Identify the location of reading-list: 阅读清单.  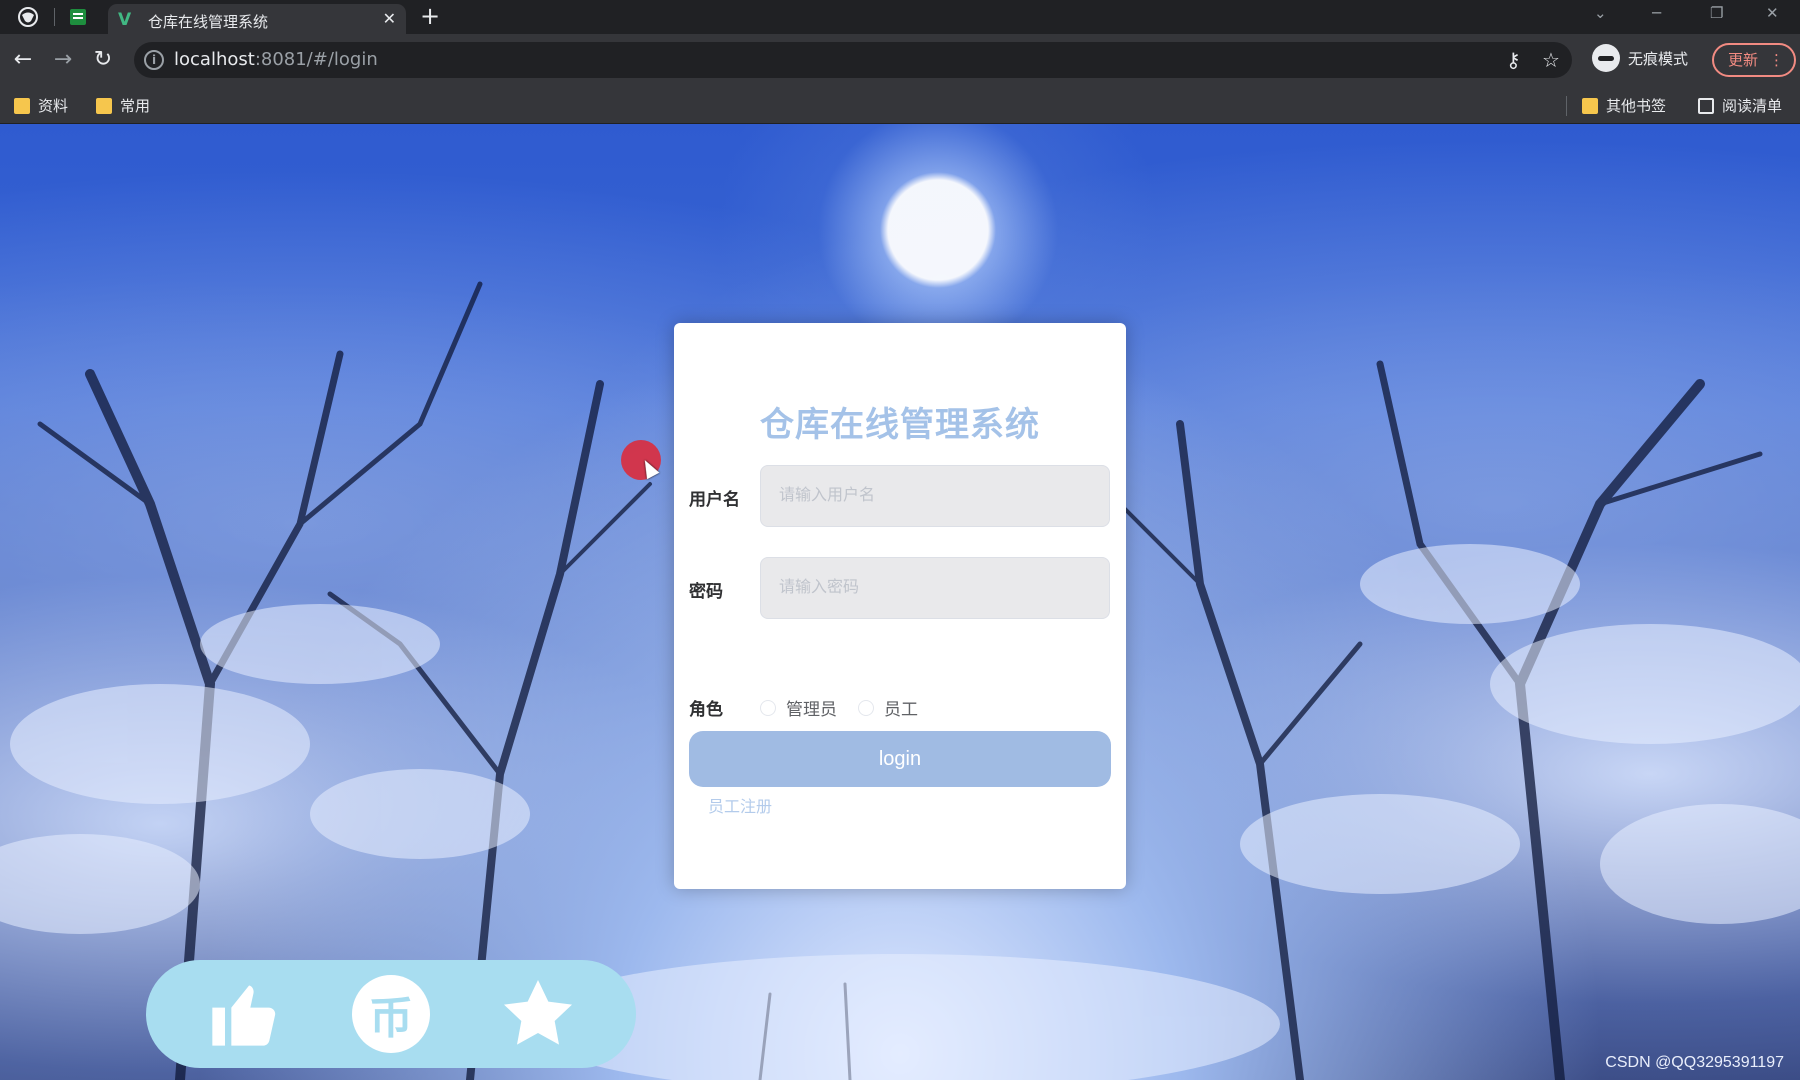
(1740, 105).